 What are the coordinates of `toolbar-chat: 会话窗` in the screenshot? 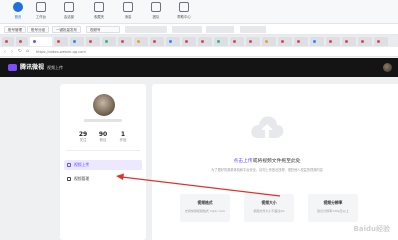 It's located at (69, 10).